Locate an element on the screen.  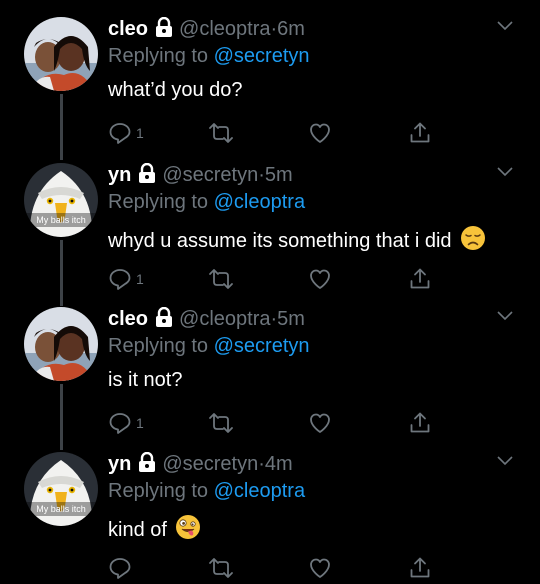
tweet-header: cleo @cleoptra · 5m is located at coordinates (206, 319).